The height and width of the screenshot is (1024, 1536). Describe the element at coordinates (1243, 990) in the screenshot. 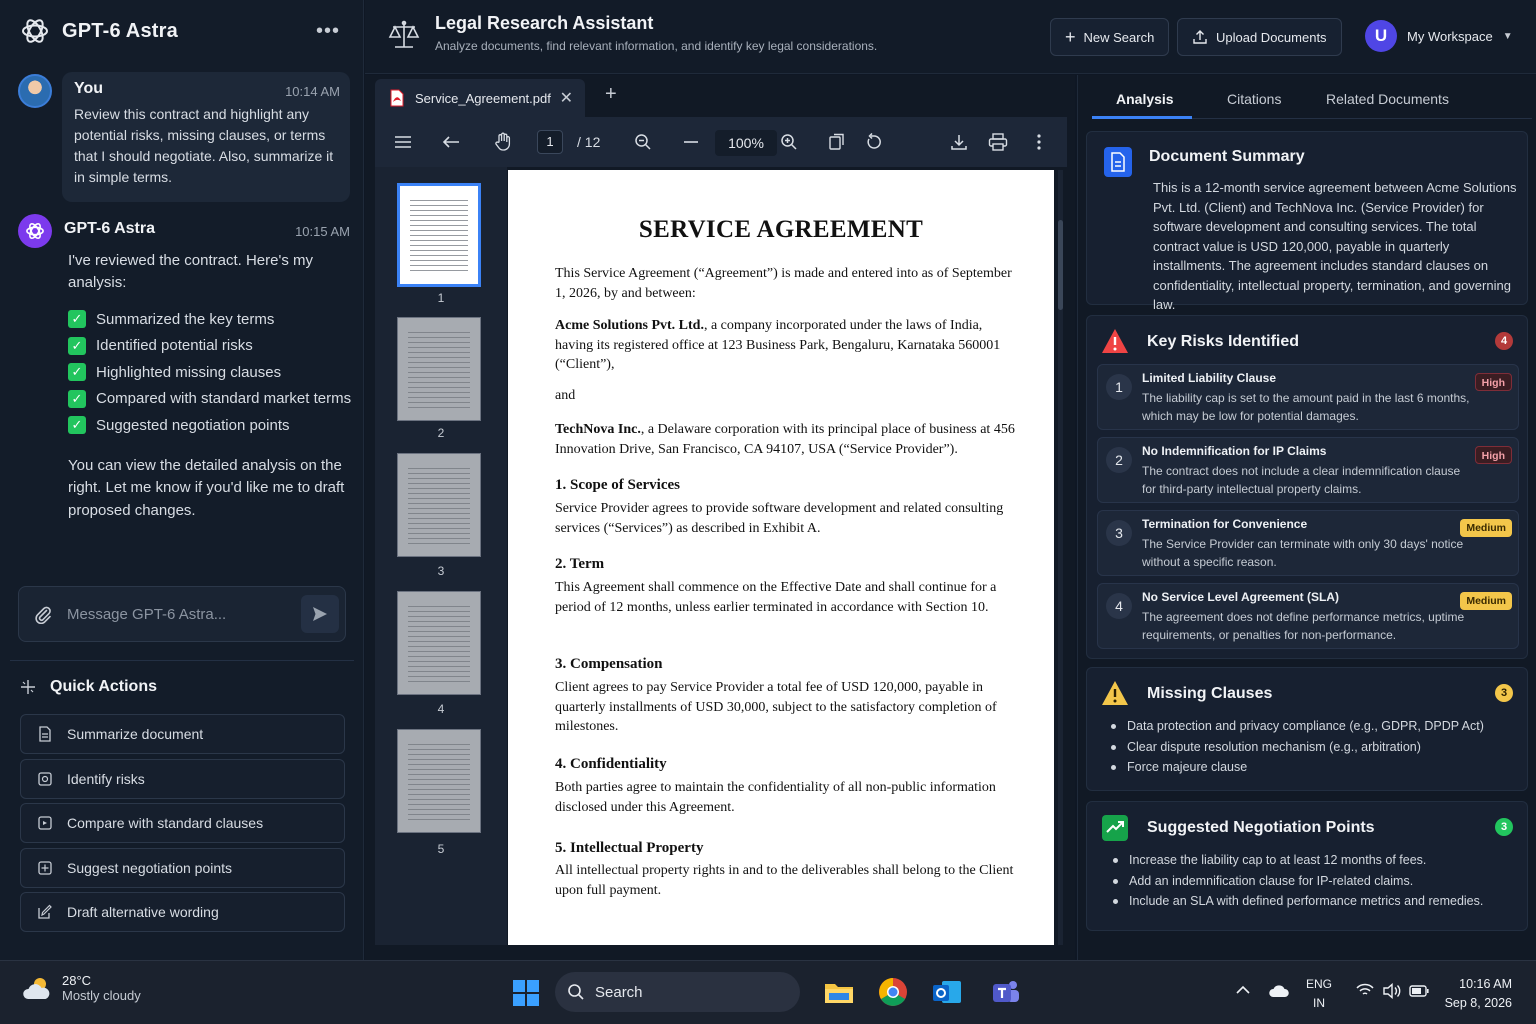

I see `chevron-up-icon` at that location.